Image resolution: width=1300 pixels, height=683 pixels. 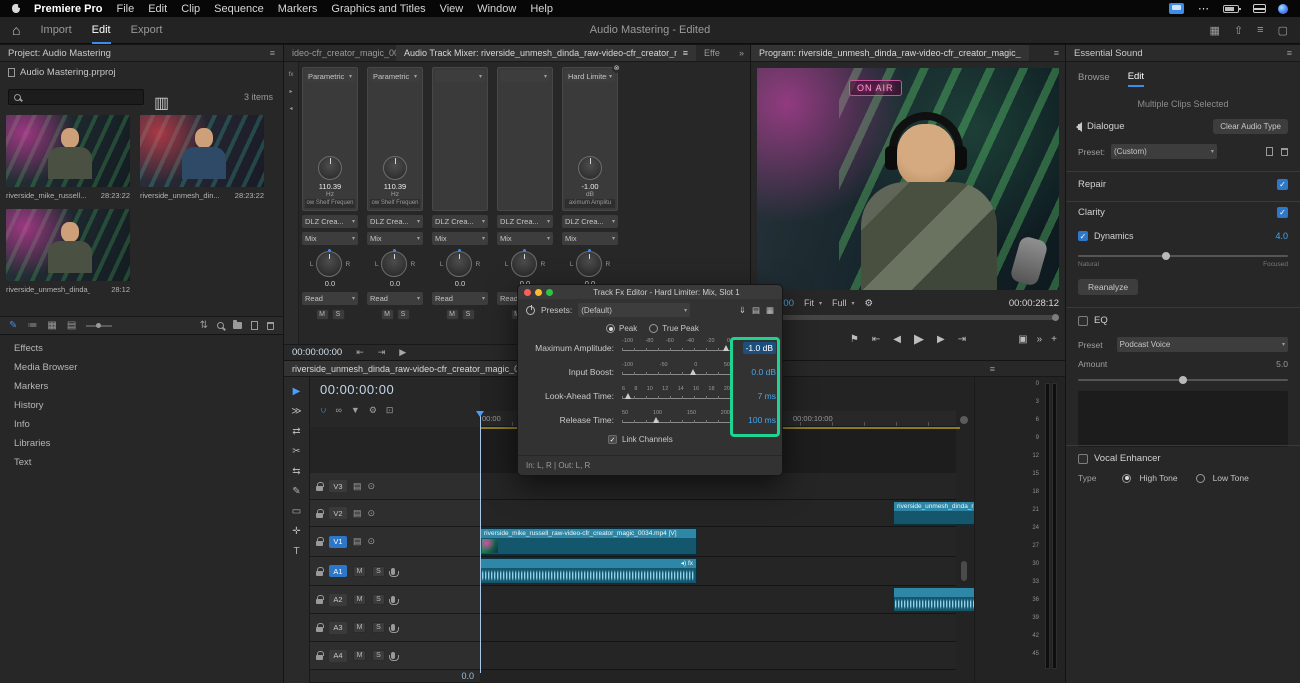 What do you see at coordinates (1054, 339) in the screenshot?
I see `button-editor-icon: +` at bounding box center [1054, 339].